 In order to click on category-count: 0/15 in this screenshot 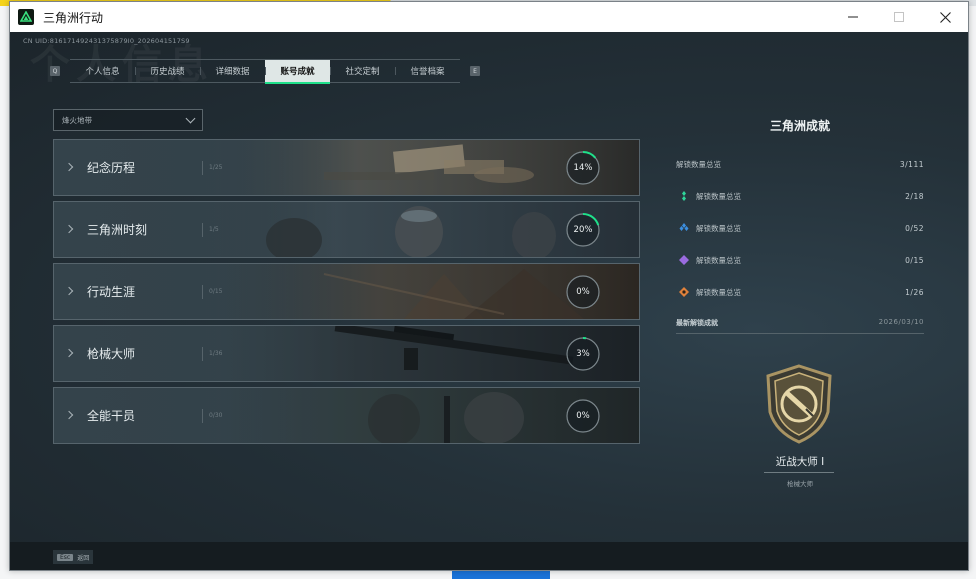, I will do `click(216, 291)`.